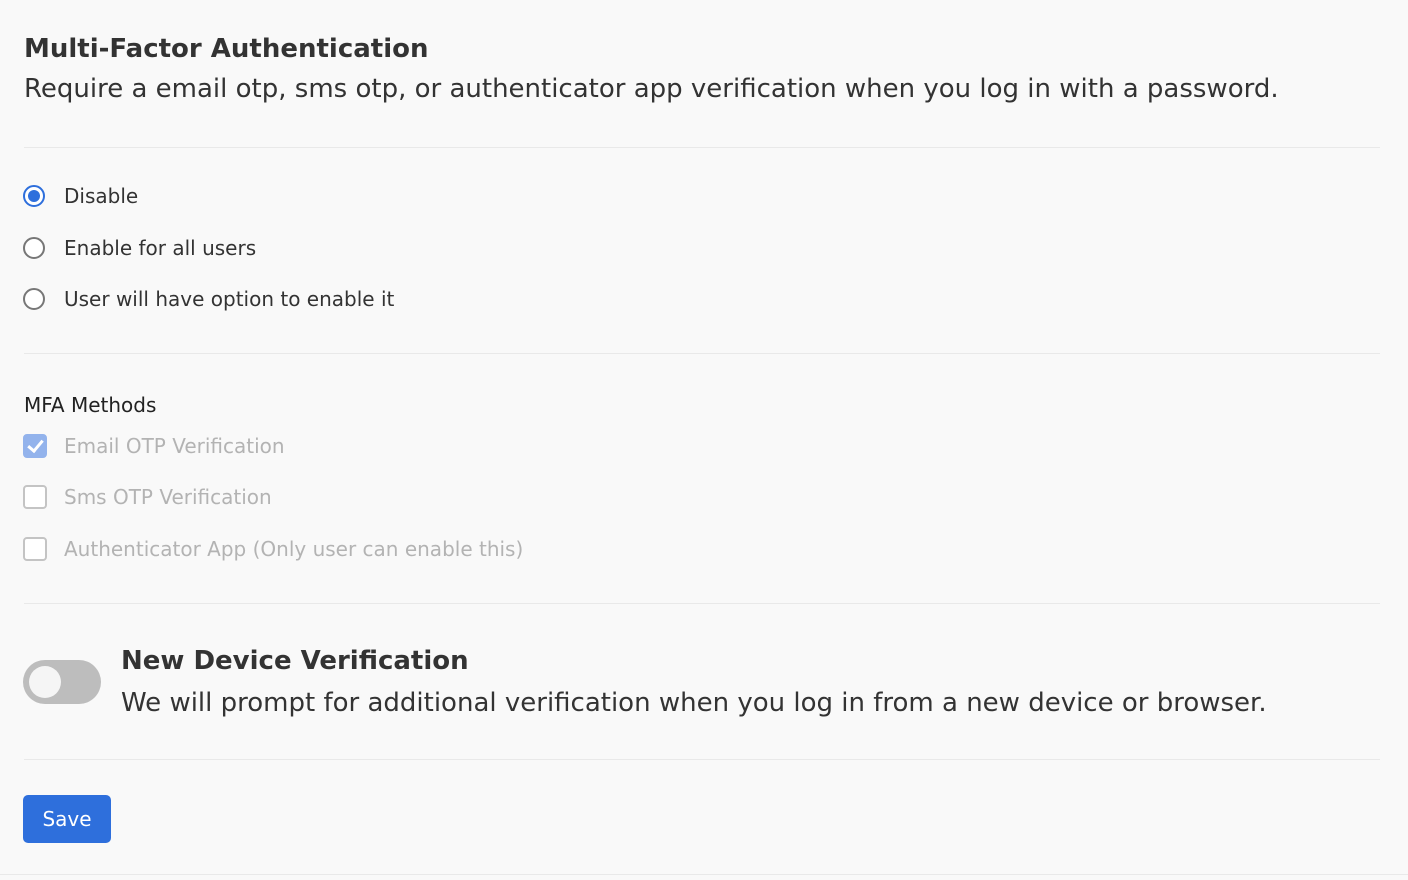 This screenshot has height=880, width=1408. What do you see at coordinates (226, 49) in the screenshot?
I see `mfa-title: Multi-Factor Authentication` at bounding box center [226, 49].